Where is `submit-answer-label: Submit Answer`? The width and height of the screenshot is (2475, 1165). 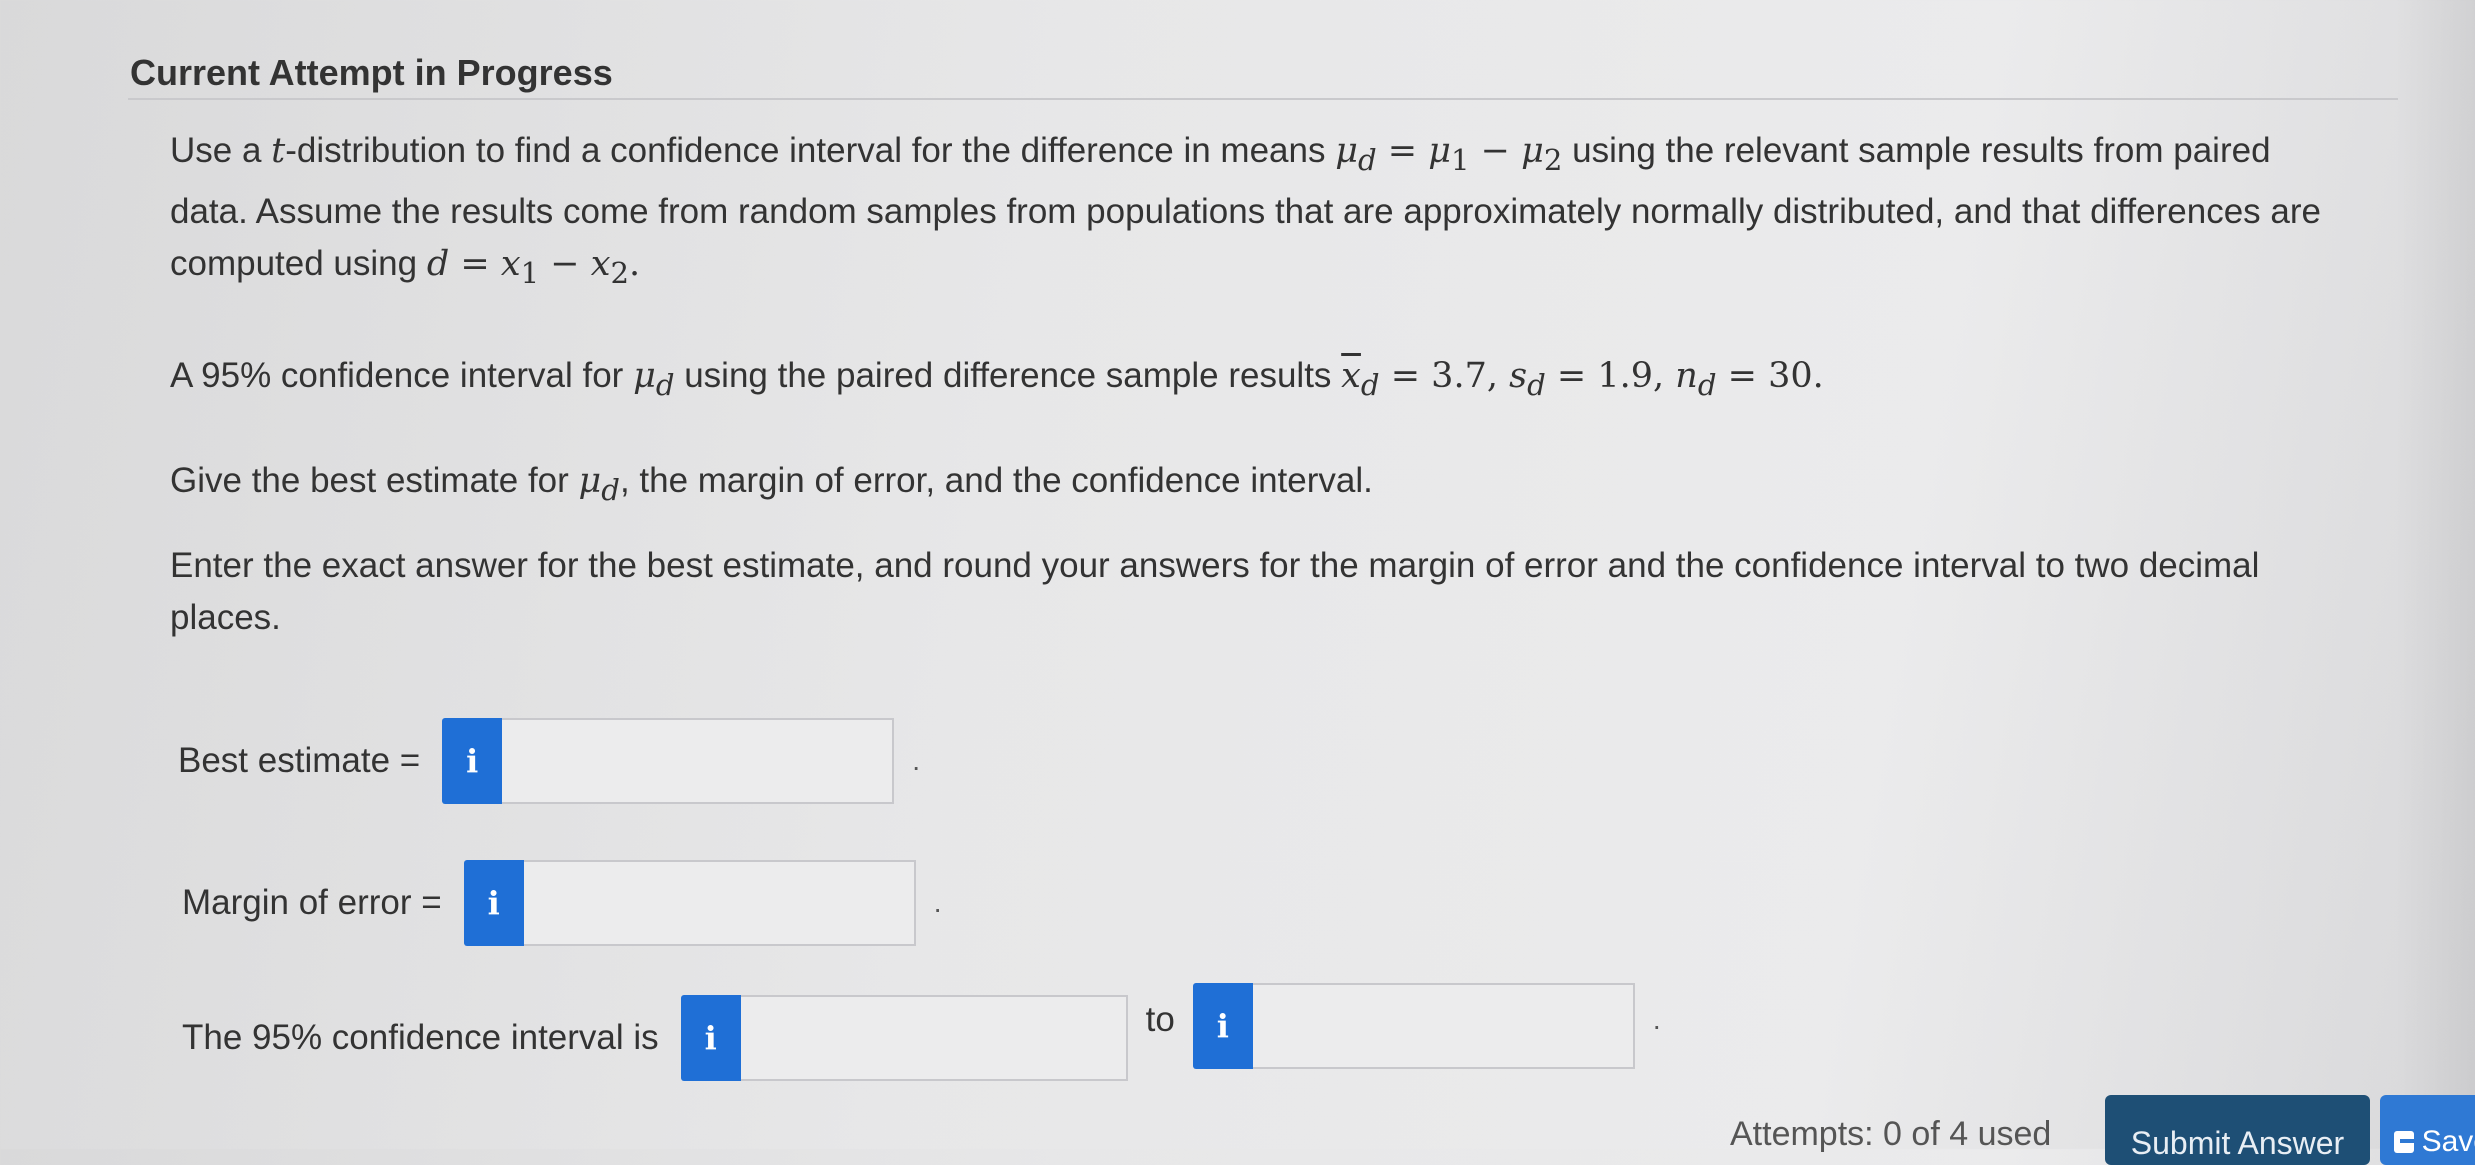 submit-answer-label: Submit Answer is located at coordinates (2237, 1143).